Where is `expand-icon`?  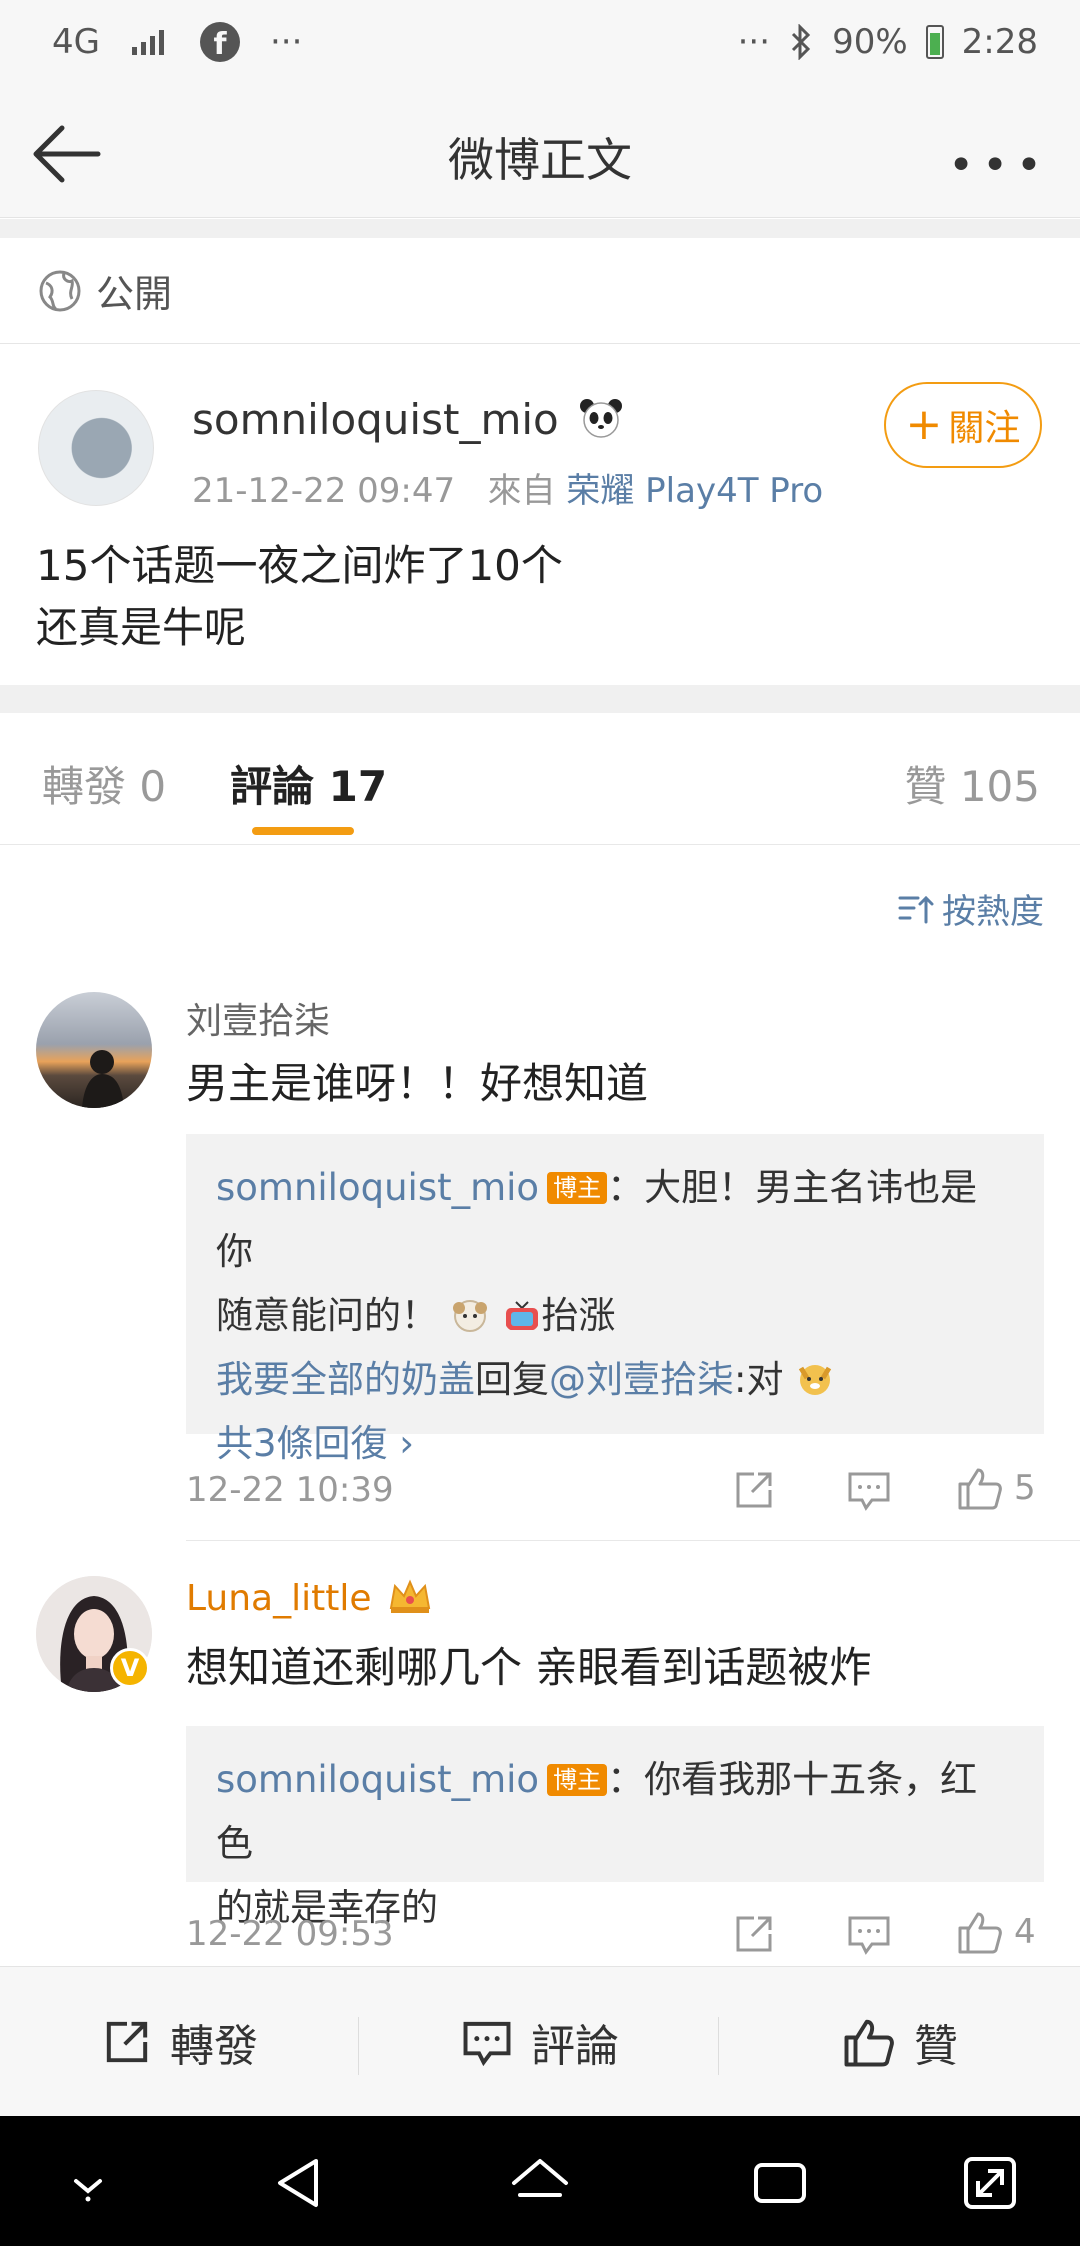 expand-icon is located at coordinates (990, 2183).